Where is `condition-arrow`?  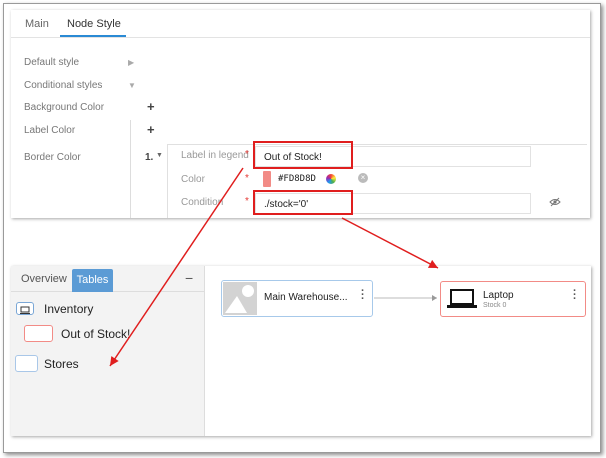
condition-arrow is located at coordinates (390, 243).